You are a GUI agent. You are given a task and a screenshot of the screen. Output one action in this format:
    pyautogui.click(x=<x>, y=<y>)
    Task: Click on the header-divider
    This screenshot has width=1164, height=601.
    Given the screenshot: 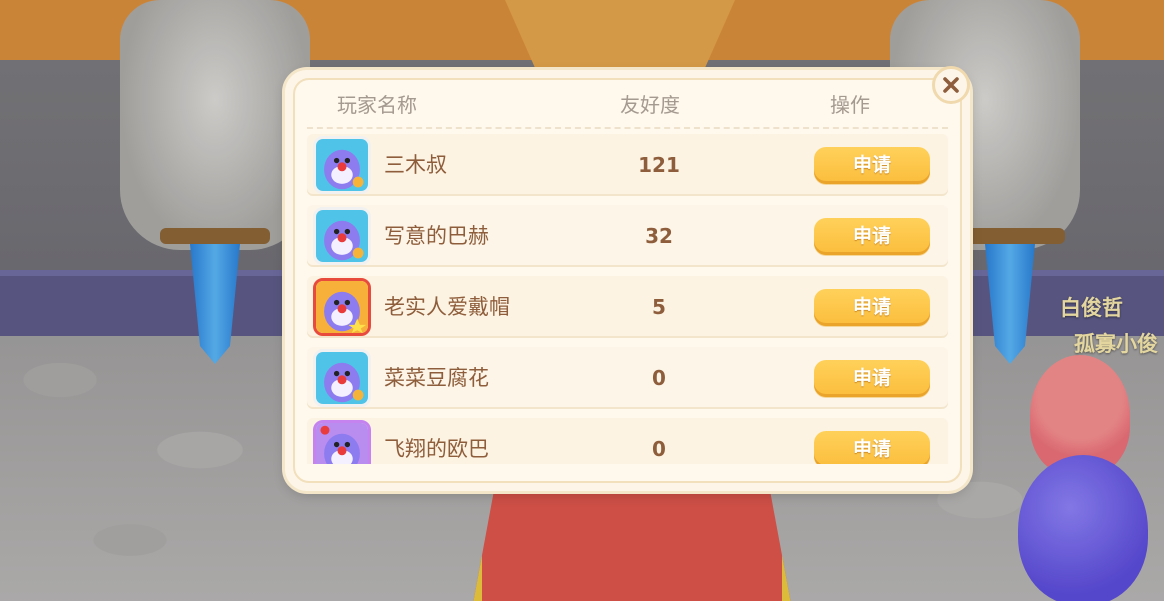 What is the action you would take?
    pyautogui.click(x=627, y=128)
    